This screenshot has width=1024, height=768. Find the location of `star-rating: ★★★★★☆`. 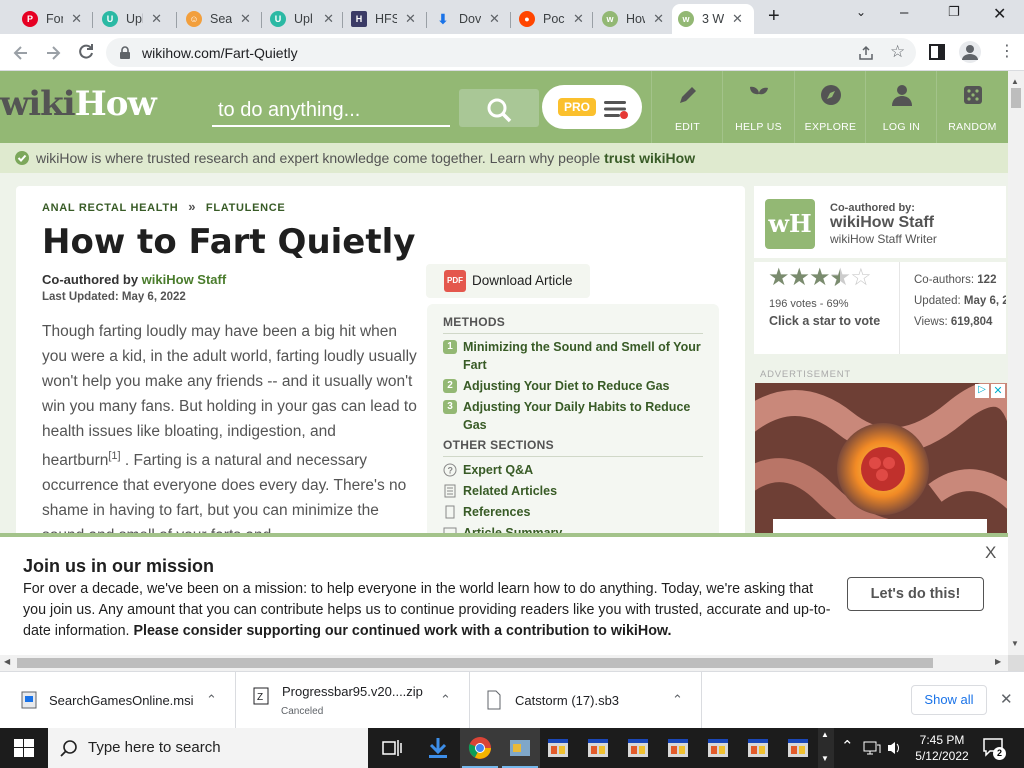

star-rating: ★★★★★☆ is located at coordinates (820, 277).